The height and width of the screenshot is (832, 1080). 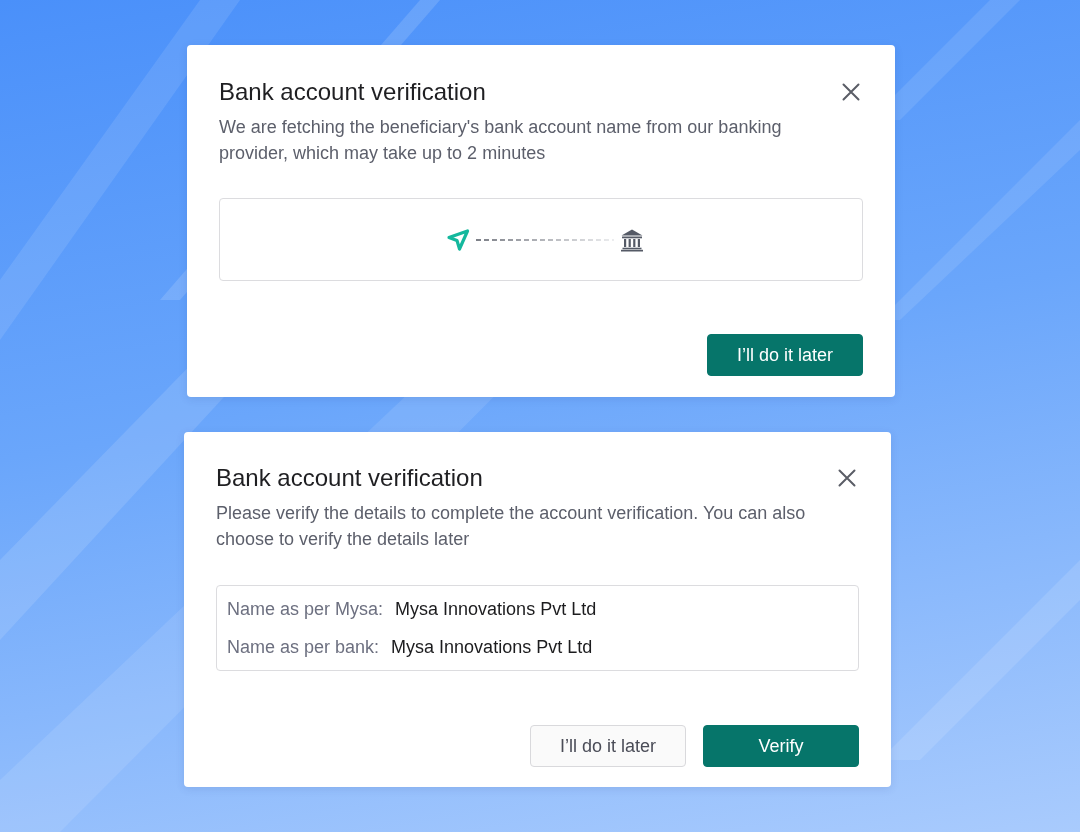 I want to click on primary-button: I’ll do it later, so click(x=785, y=355).